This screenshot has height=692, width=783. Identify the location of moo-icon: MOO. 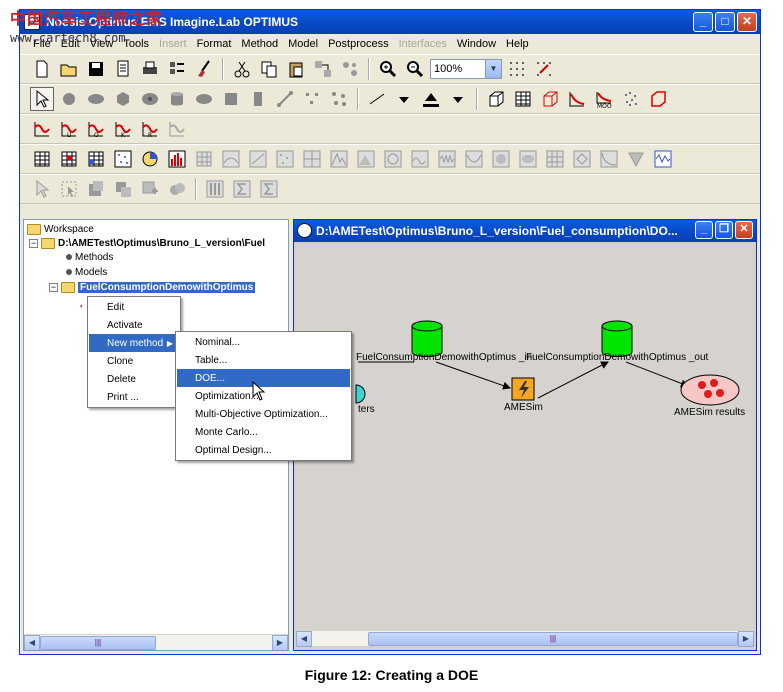
(604, 99).